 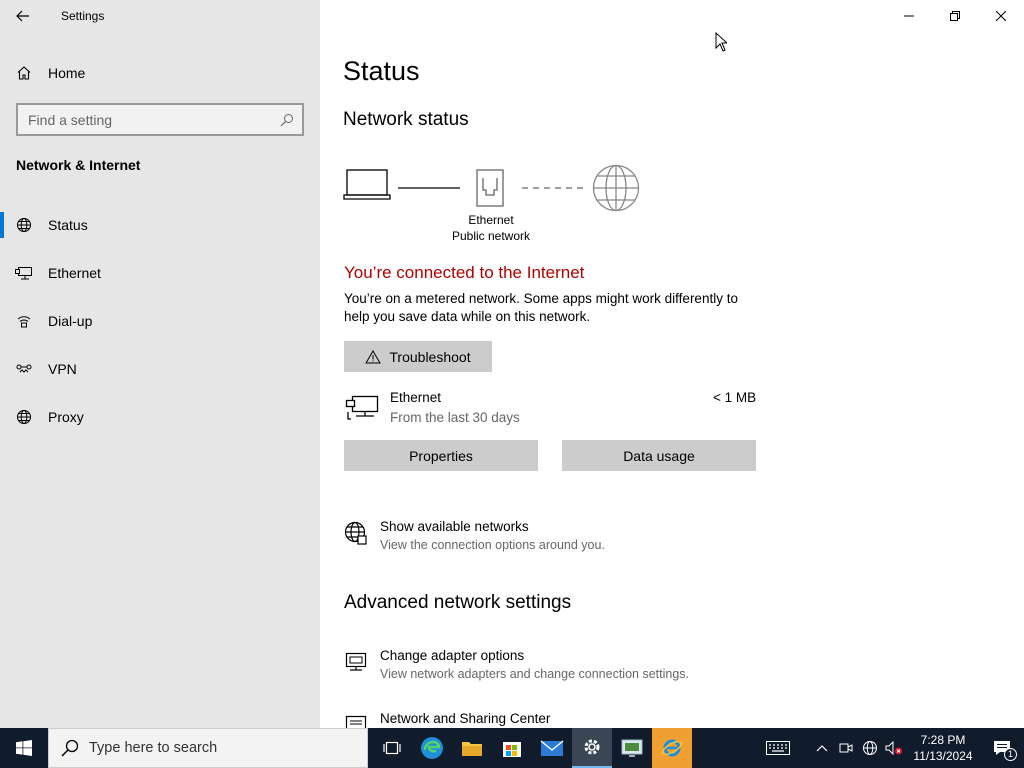 I want to click on control-panel-taskbar-button, so click(x=632, y=748).